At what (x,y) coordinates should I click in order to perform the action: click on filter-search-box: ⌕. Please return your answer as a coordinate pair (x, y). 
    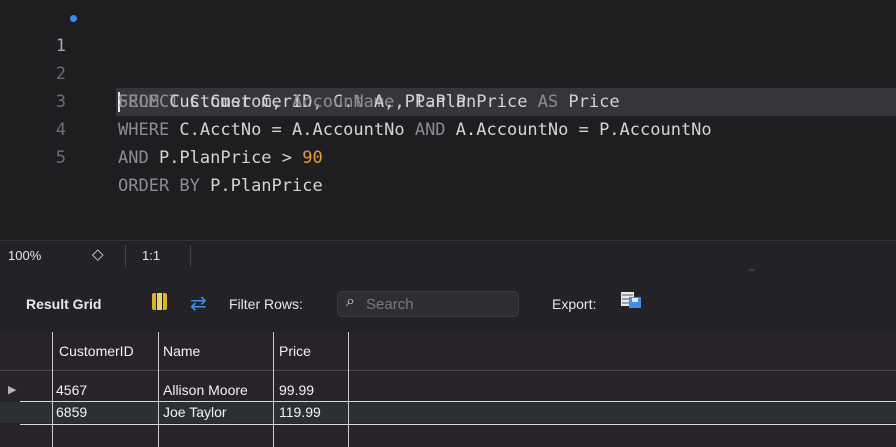
    Looking at the image, I should click on (428, 304).